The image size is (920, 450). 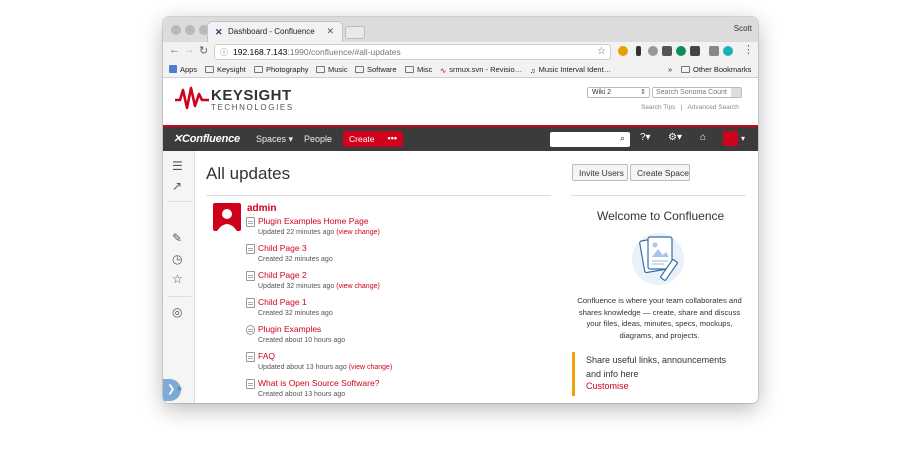 I want to click on gear-icon: ⚙▾, so click(x=675, y=137).